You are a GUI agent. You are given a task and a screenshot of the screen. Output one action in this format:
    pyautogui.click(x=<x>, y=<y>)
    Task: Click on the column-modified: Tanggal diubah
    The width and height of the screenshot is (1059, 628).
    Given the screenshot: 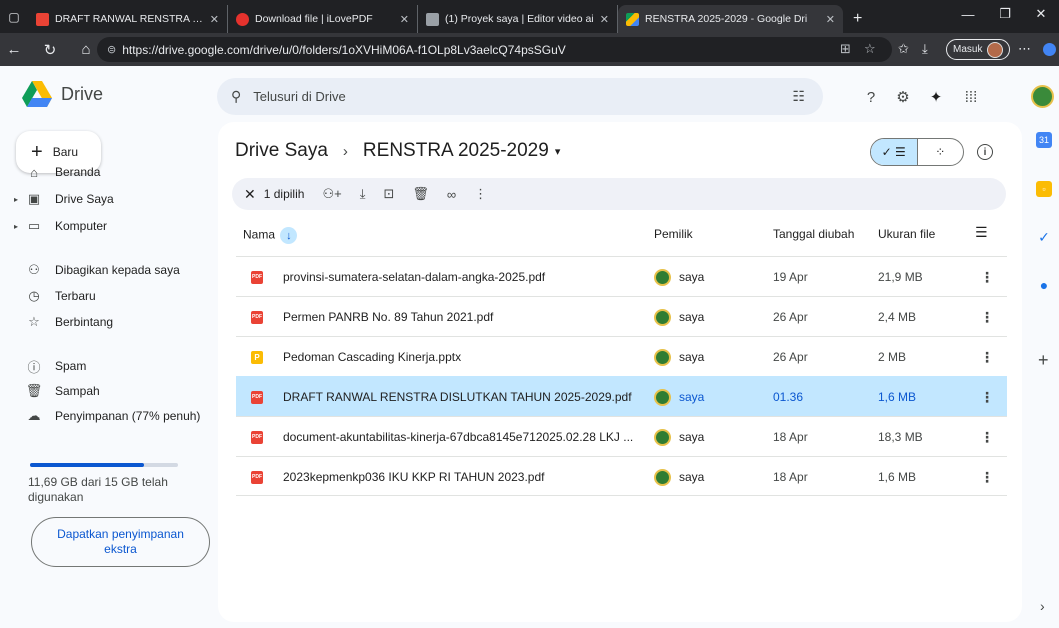 What is the action you would take?
    pyautogui.click(x=813, y=234)
    